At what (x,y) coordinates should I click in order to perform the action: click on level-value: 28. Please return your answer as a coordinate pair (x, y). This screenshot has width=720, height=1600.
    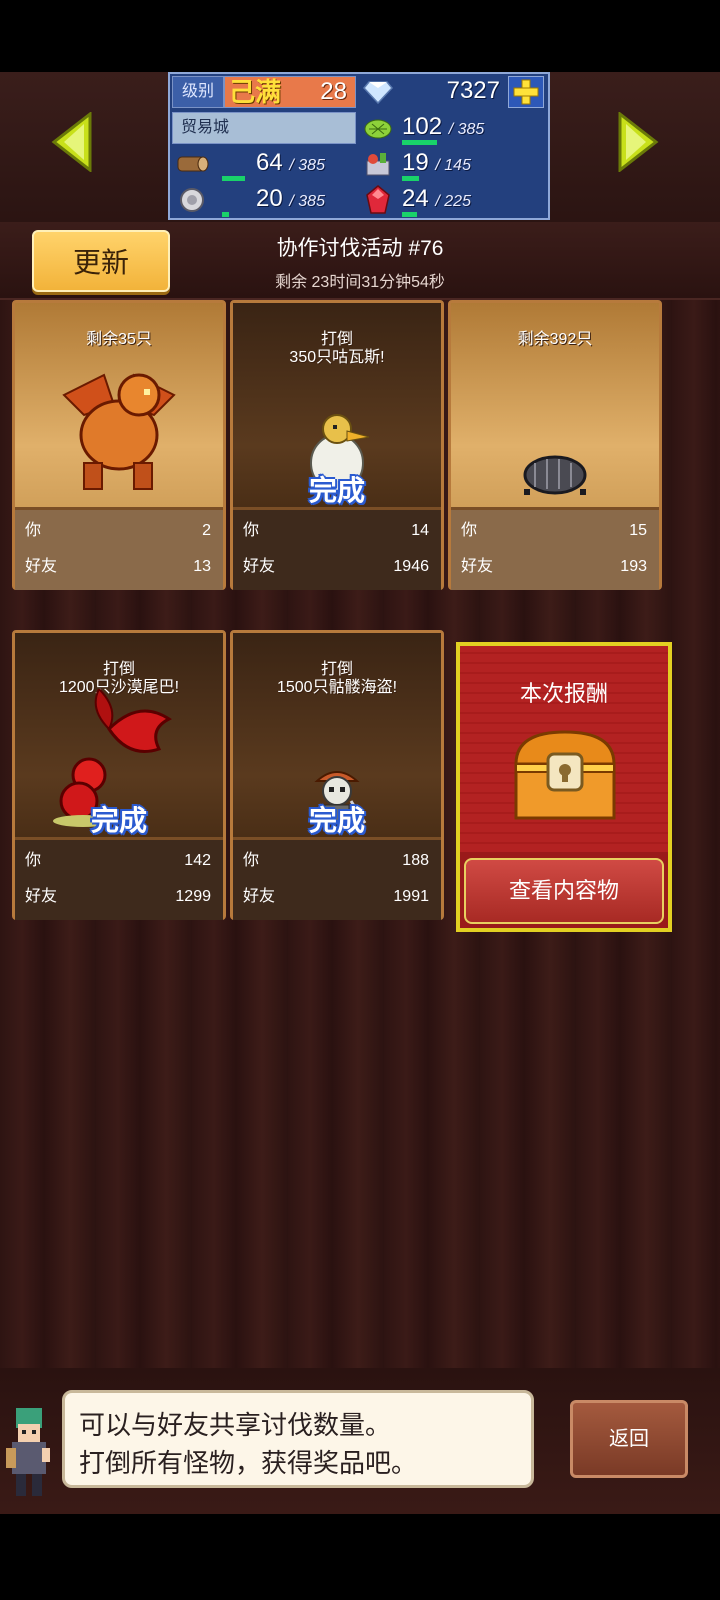
    Looking at the image, I should click on (333, 91).